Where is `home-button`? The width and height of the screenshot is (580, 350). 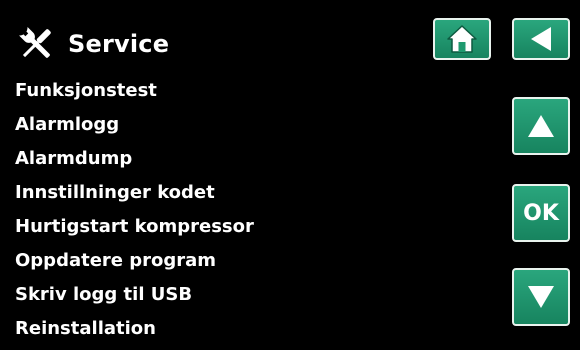
home-button is located at coordinates (462, 39).